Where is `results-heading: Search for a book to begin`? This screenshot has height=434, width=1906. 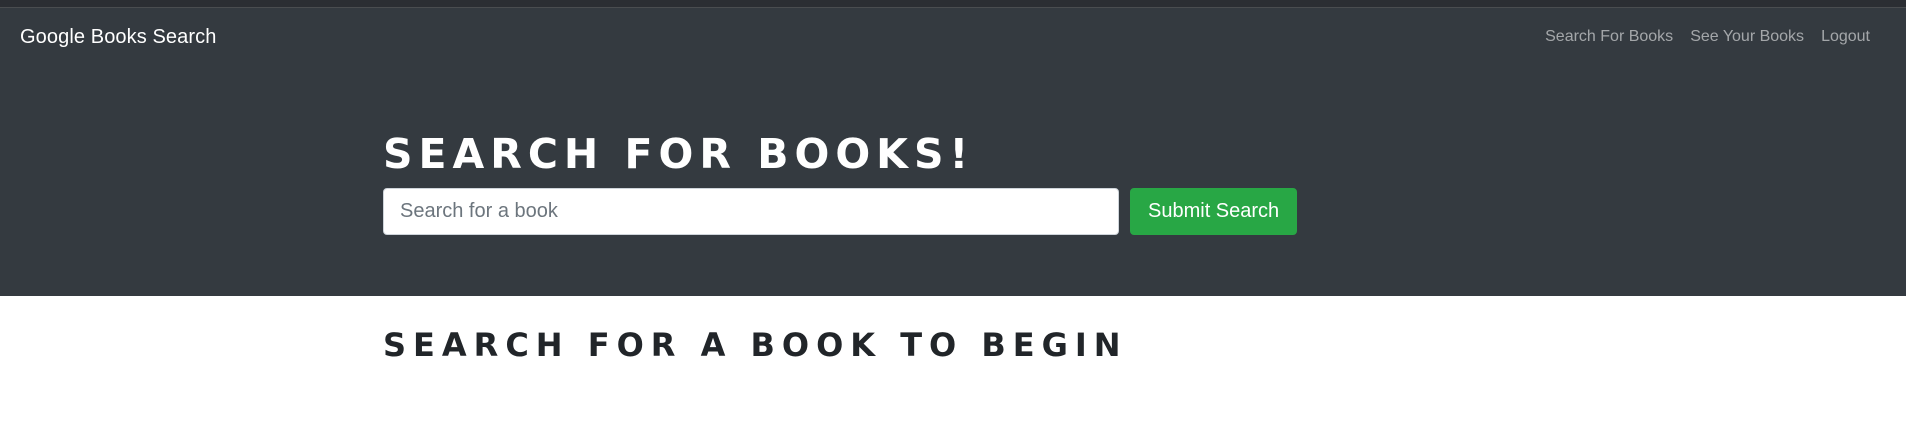 results-heading: Search for a book to begin is located at coordinates (755, 345).